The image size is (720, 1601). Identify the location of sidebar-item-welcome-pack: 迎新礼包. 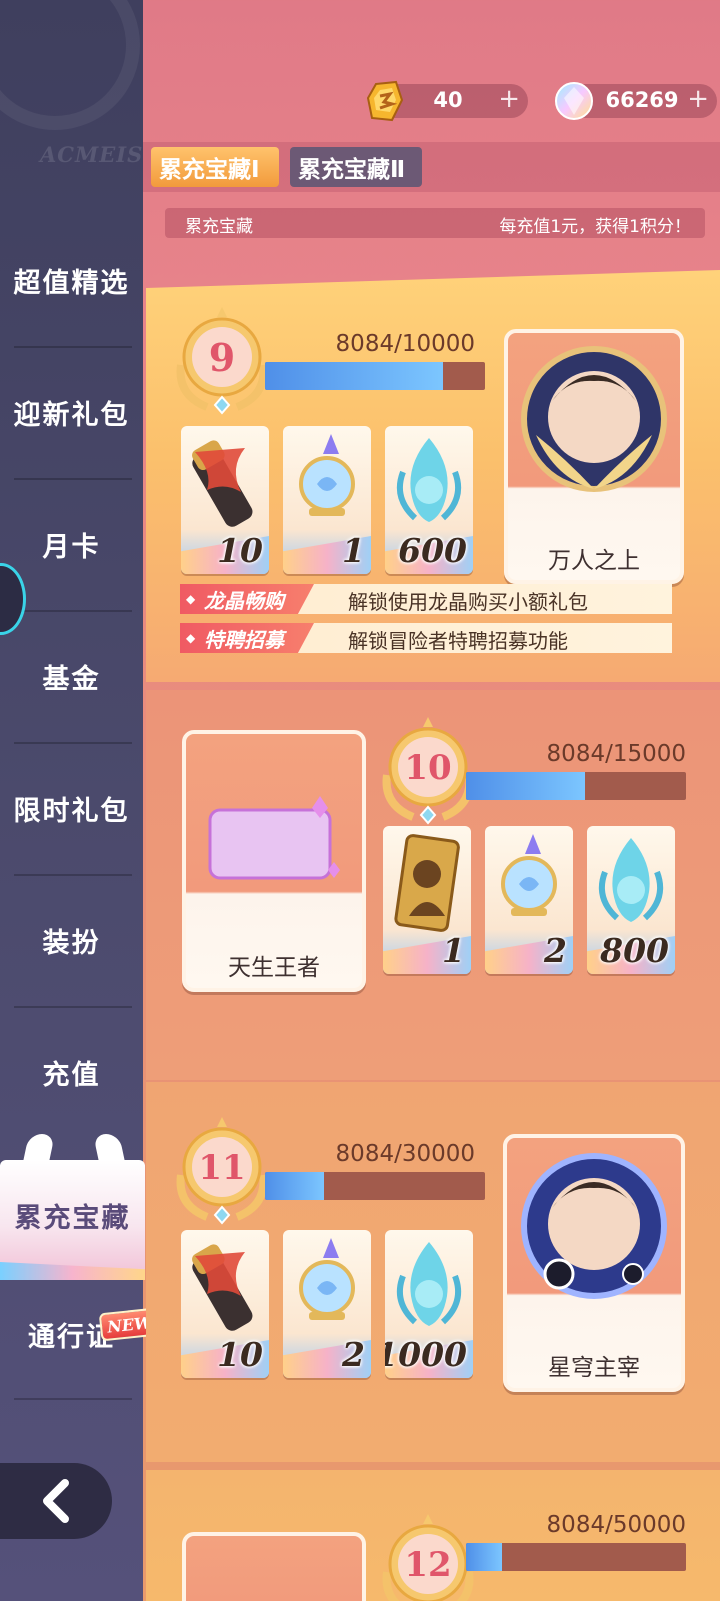
(71, 412).